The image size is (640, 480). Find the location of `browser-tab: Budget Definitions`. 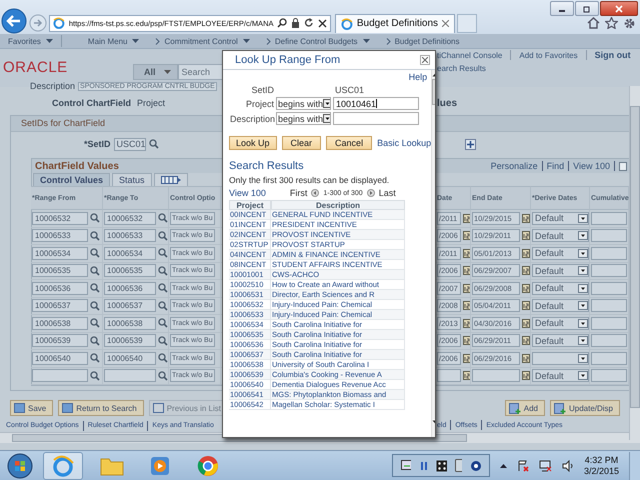

browser-tab: Budget Definitions is located at coordinates (395, 23).